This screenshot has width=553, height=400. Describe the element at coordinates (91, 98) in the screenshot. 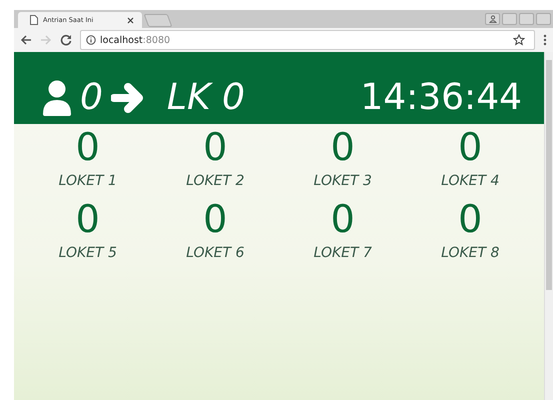

I see `queue-number: 0` at that location.